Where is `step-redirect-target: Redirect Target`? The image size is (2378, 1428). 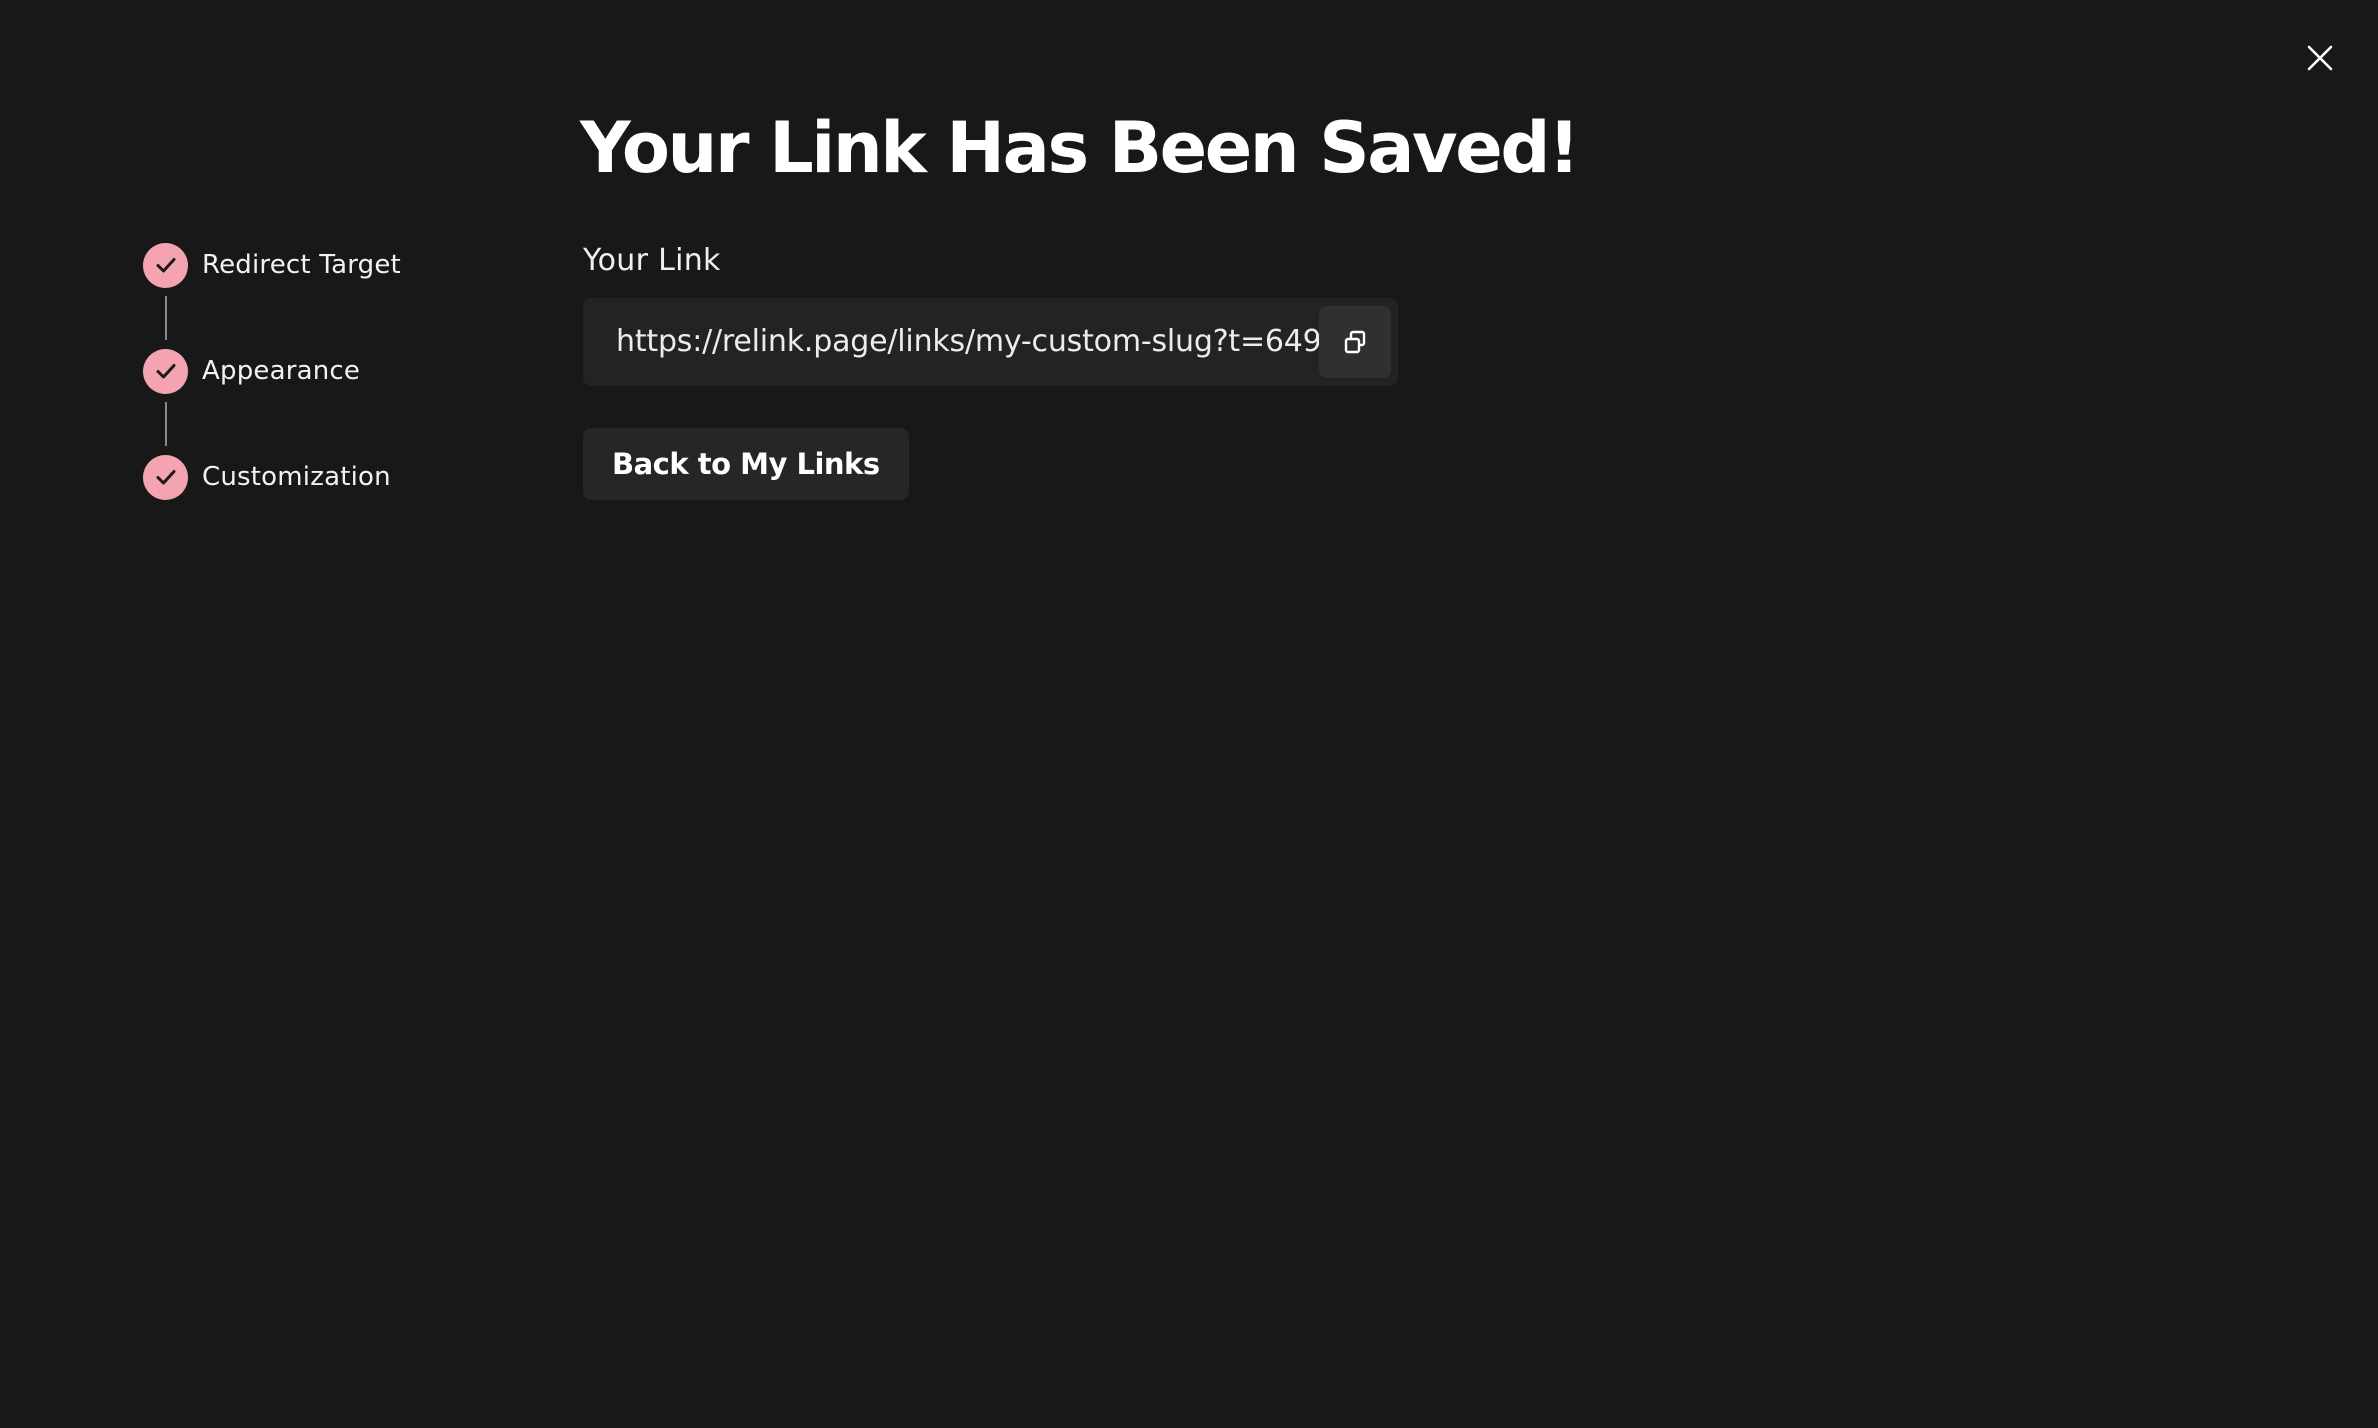
step-redirect-target: Redirect Target is located at coordinates (272, 265).